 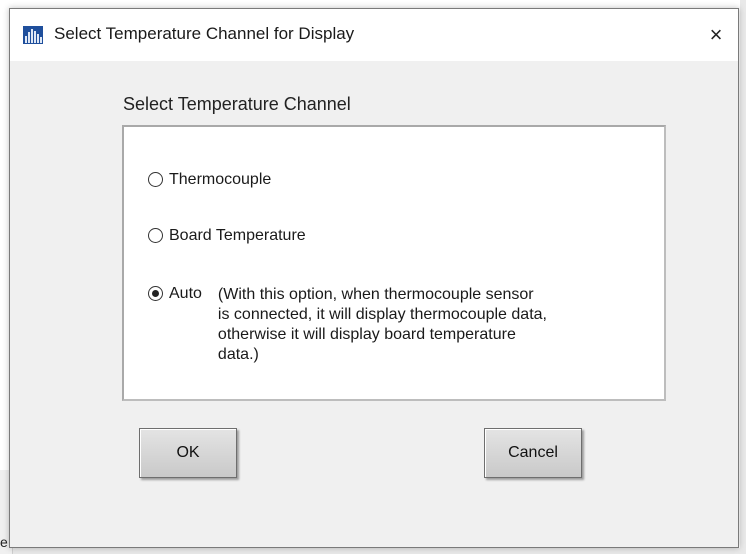 What do you see at coordinates (155, 179) in the screenshot?
I see `radio-thermocouple` at bounding box center [155, 179].